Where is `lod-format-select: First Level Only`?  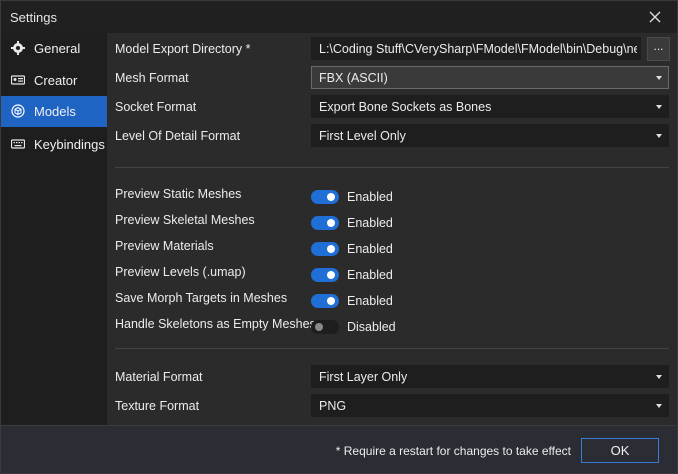 lod-format-select: First Level Only is located at coordinates (490, 135).